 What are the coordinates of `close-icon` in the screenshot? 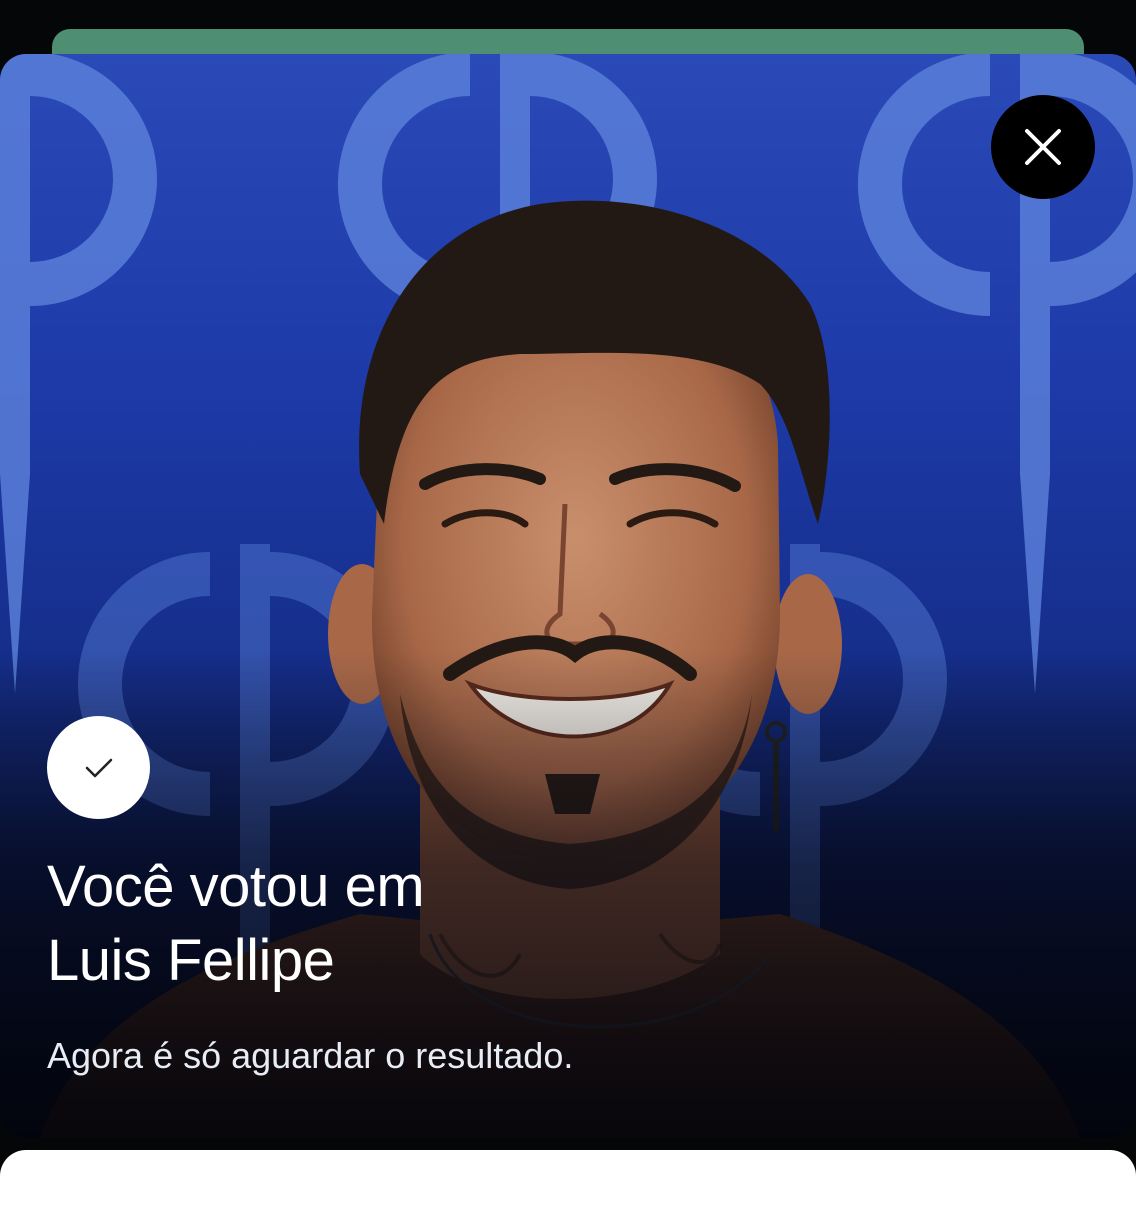 It's located at (1043, 147).